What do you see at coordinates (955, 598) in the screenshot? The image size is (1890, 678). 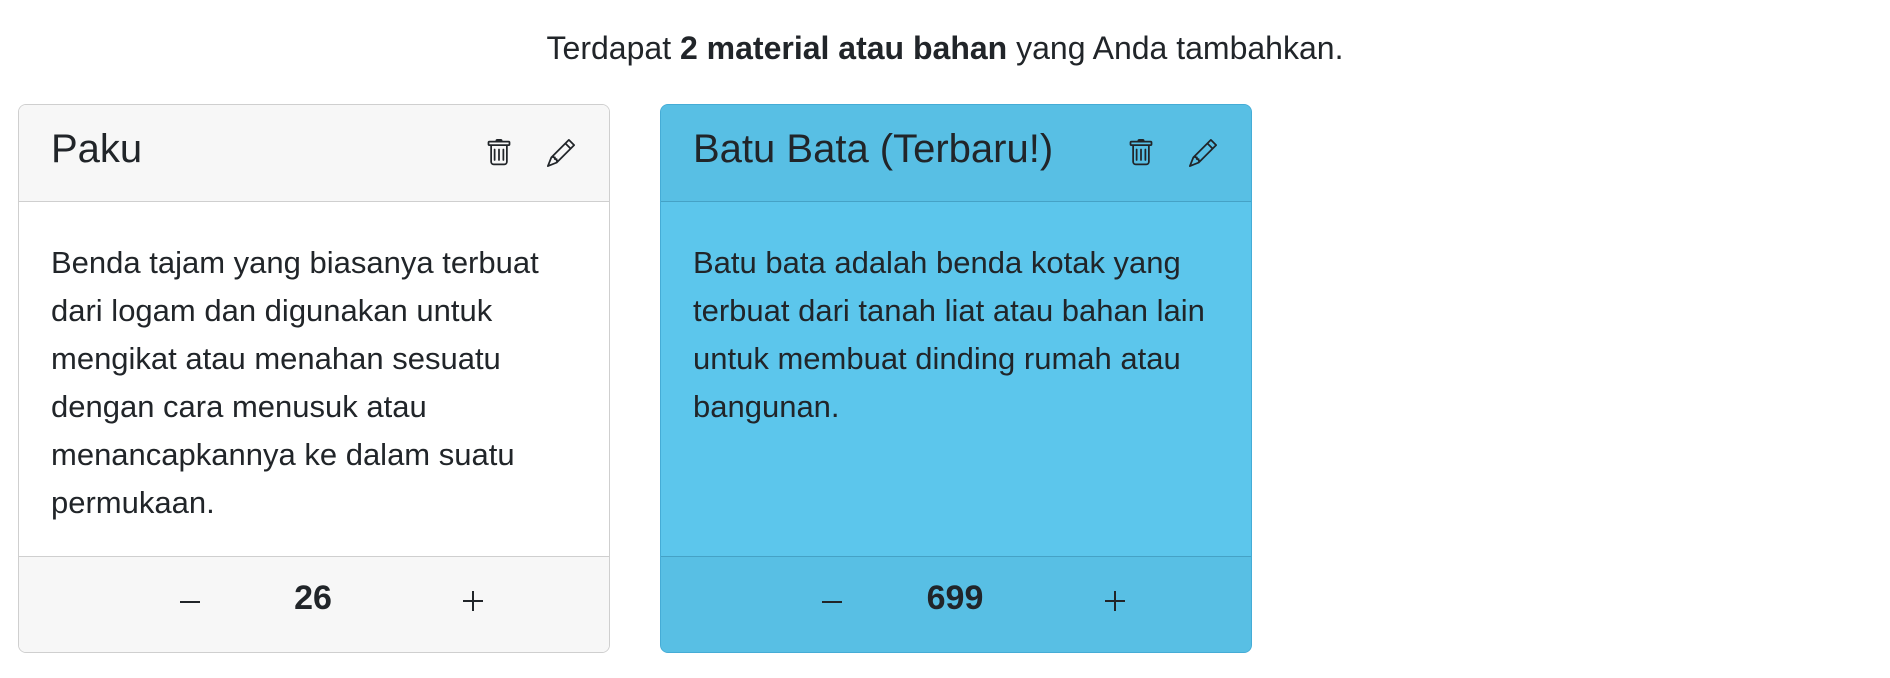 I see `quantity-value: 699` at bounding box center [955, 598].